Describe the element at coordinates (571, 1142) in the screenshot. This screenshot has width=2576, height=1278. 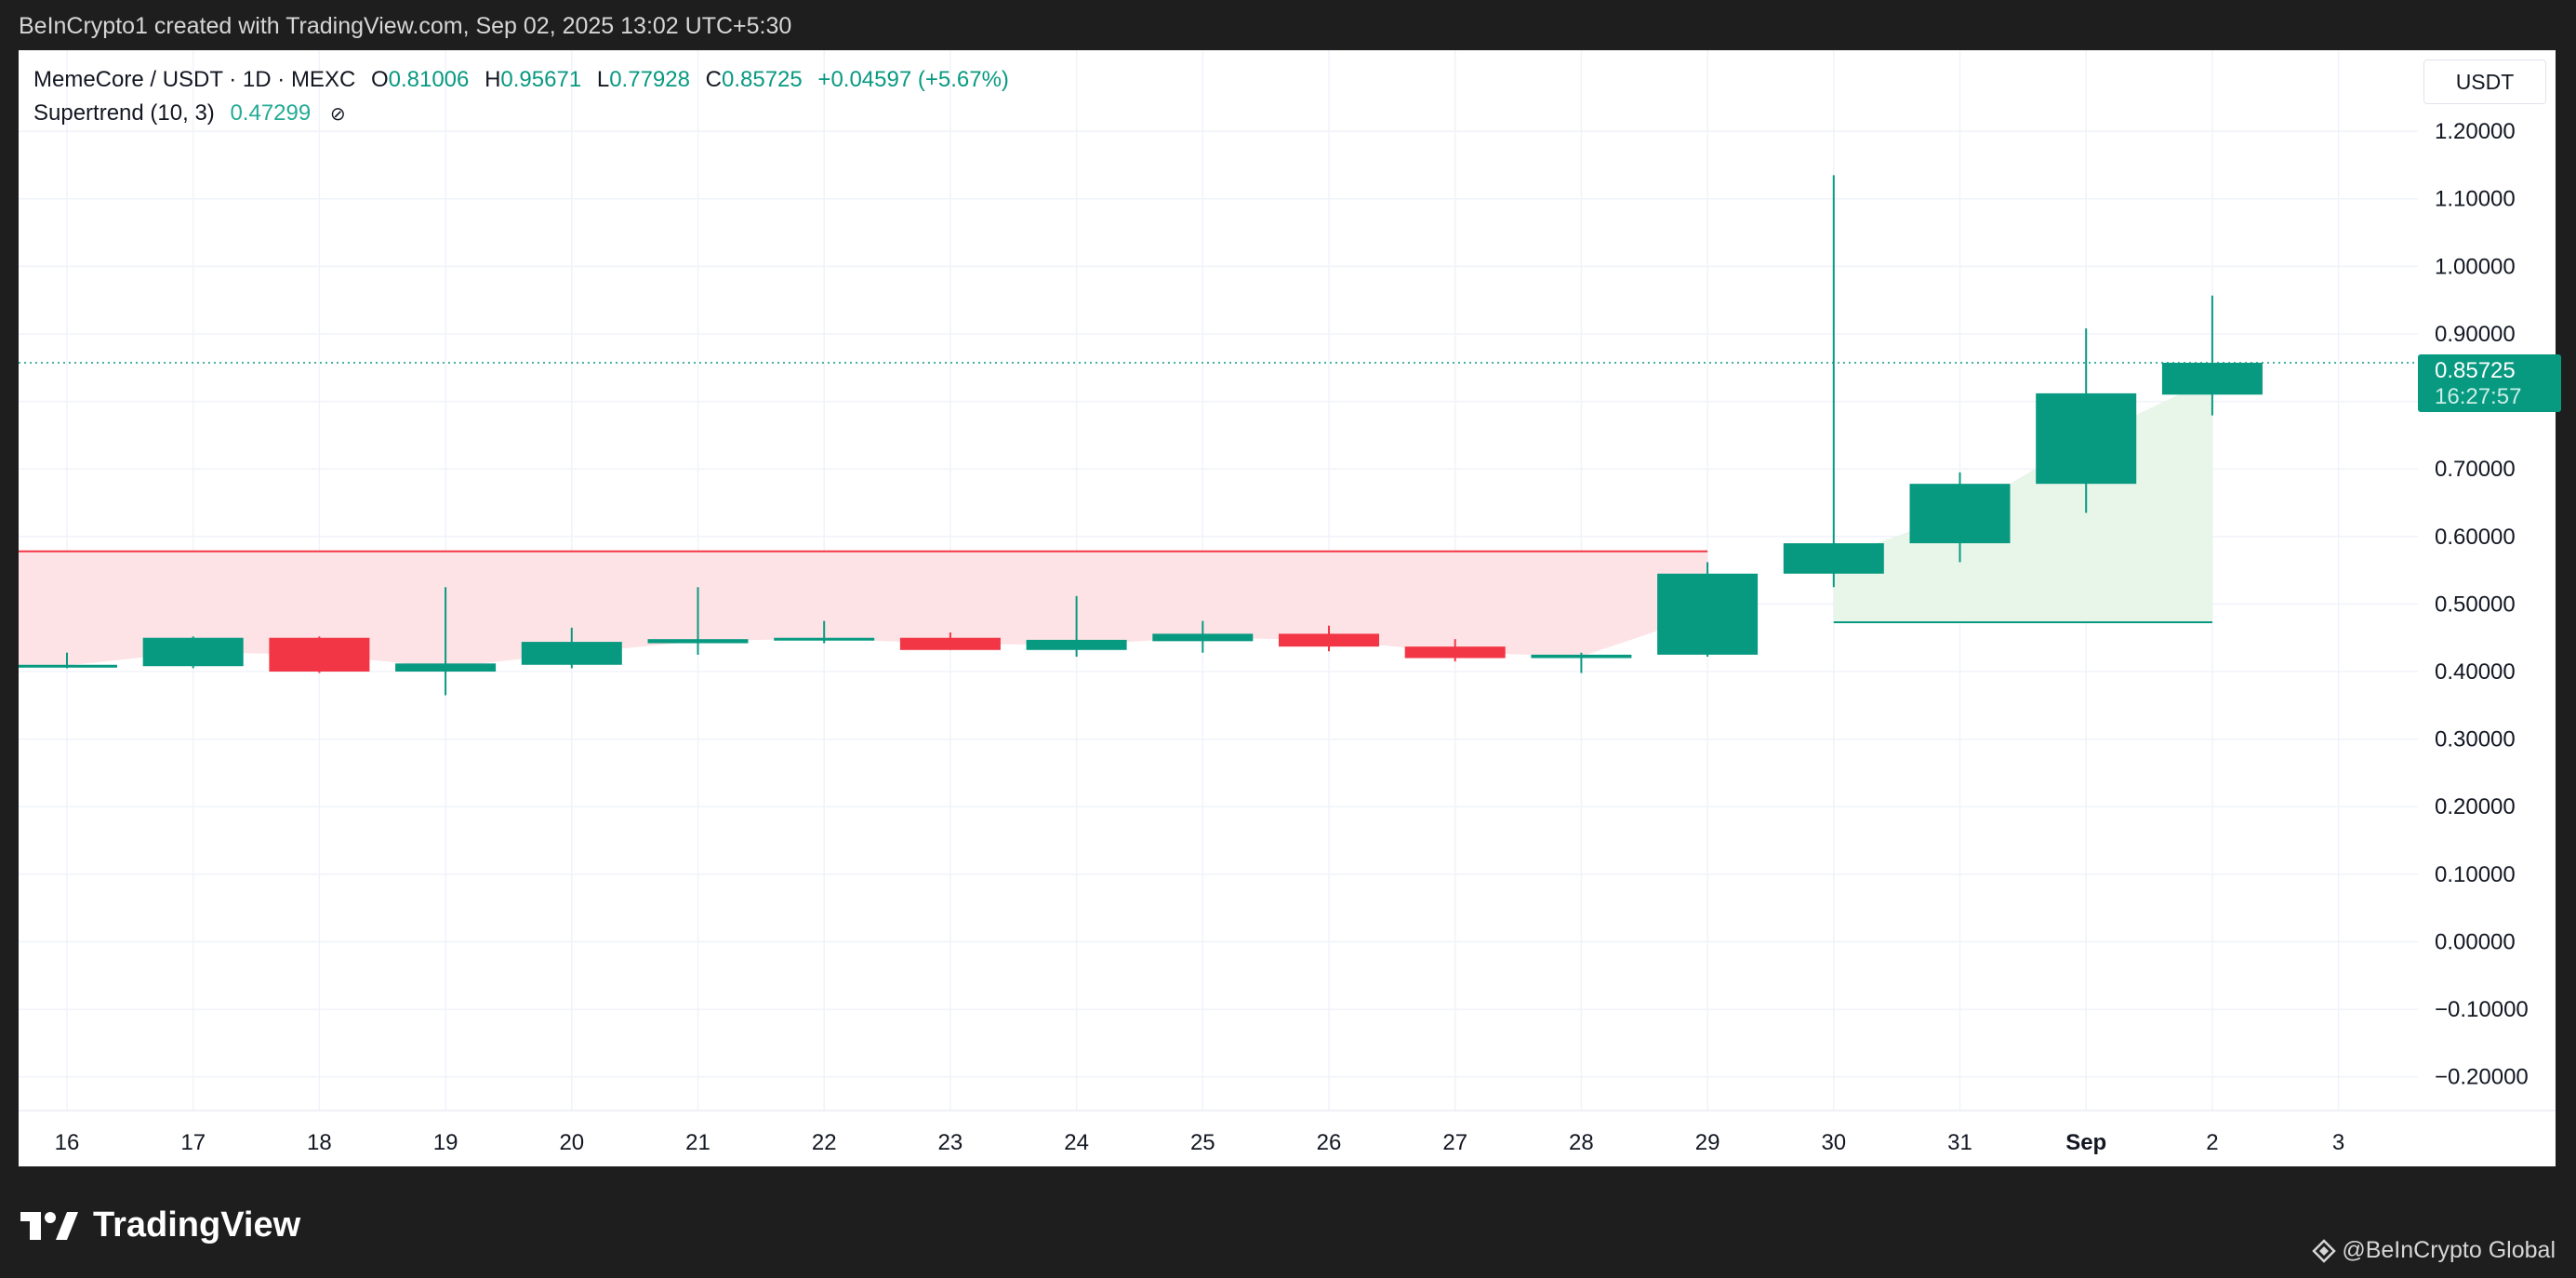
I see `x-tick-label: 20` at that location.